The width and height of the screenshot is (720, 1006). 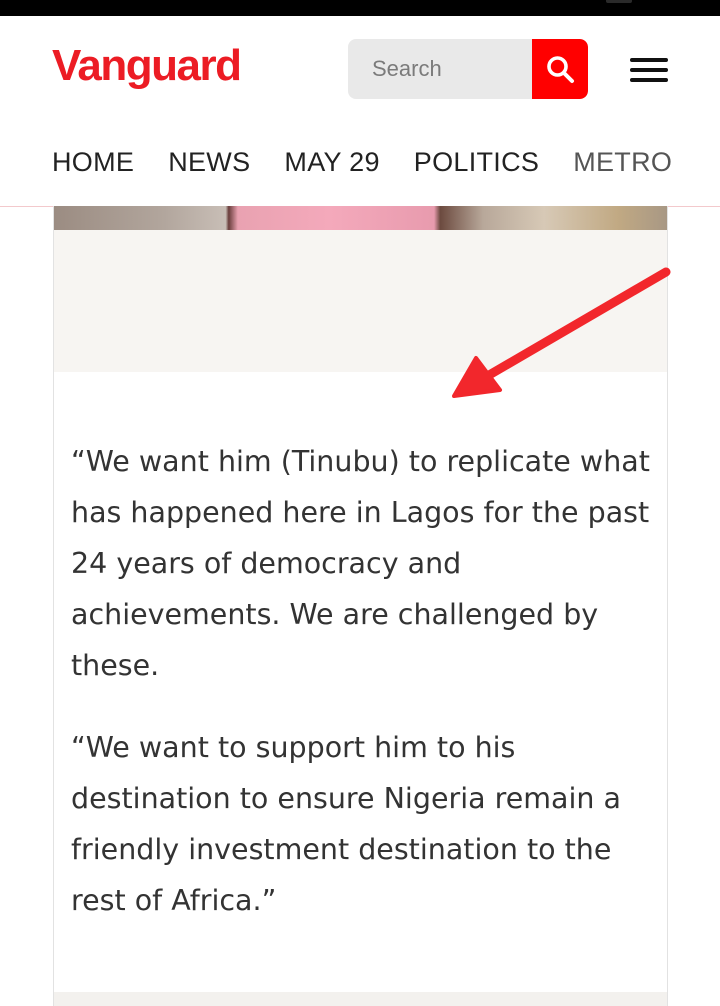 I want to click on annotation-arrow-icon, so click(x=561, y=332).